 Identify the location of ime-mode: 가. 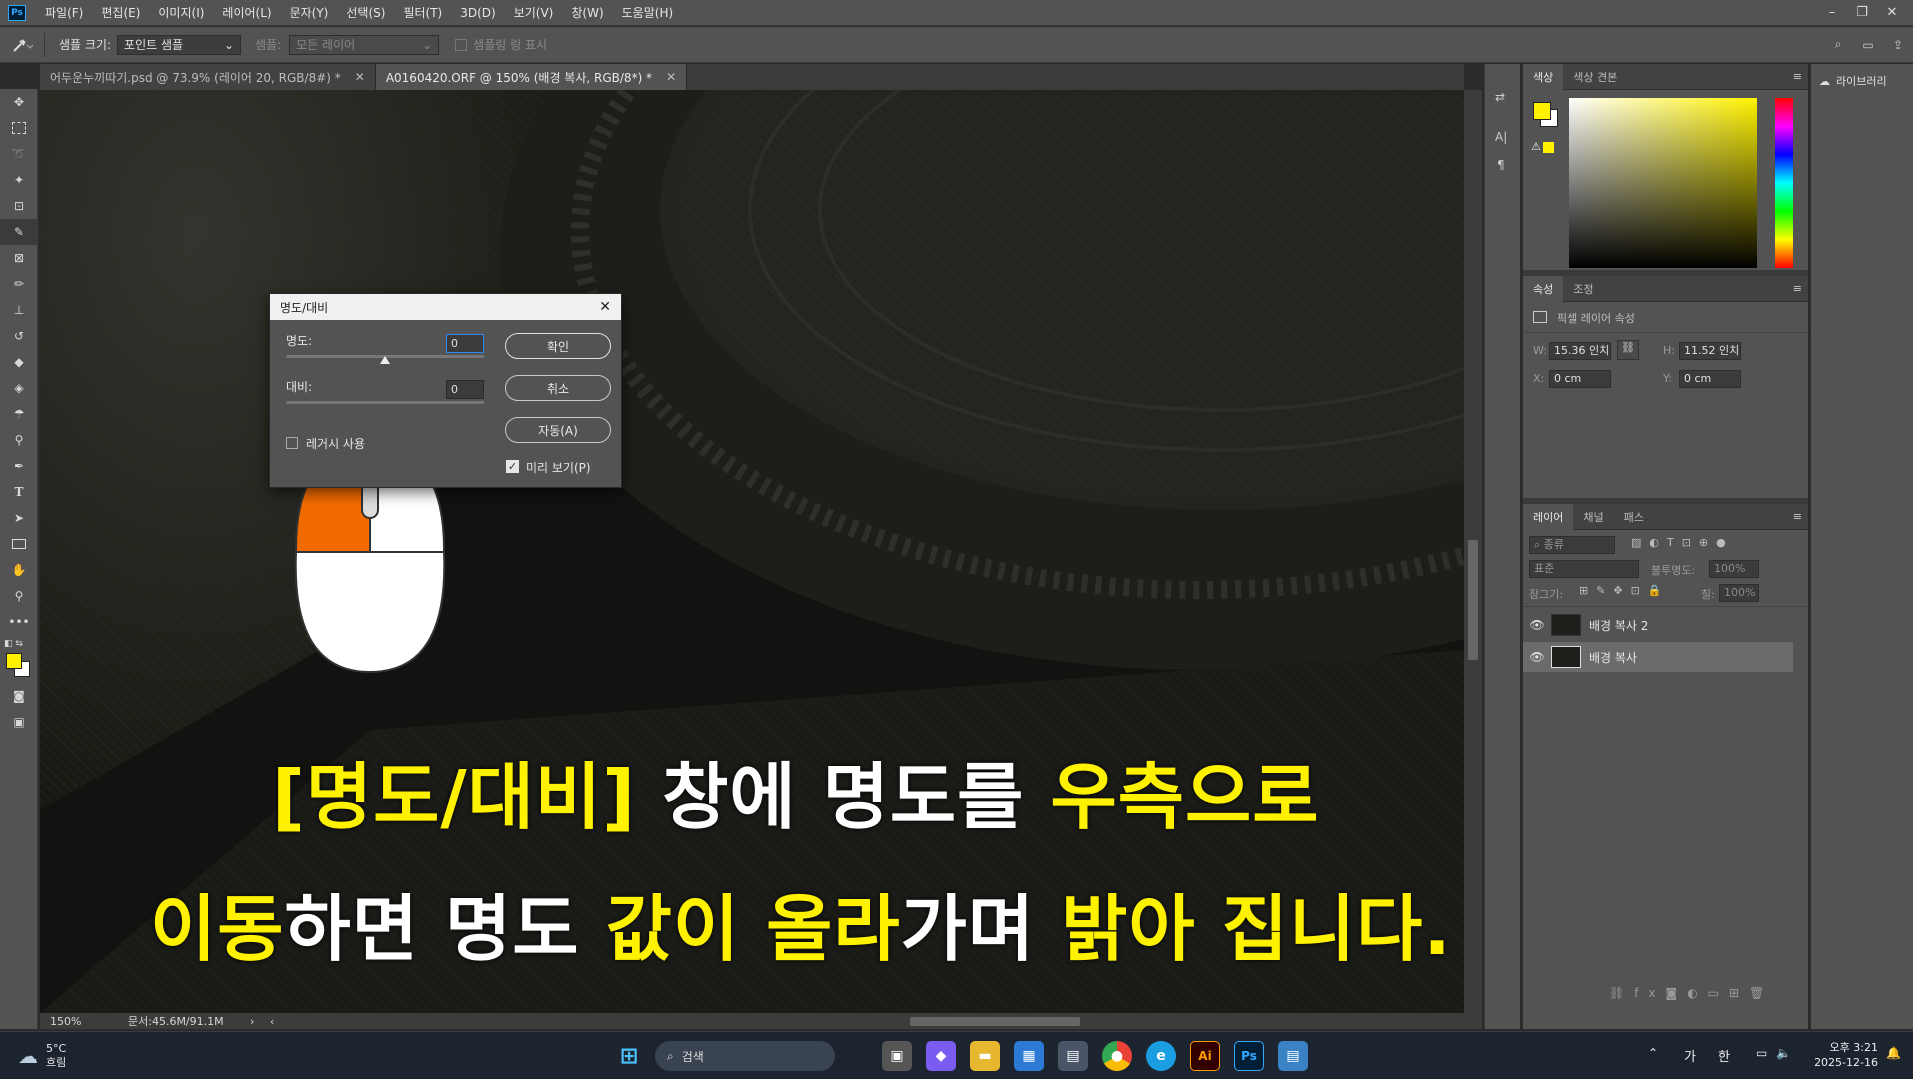
(1690, 1055).